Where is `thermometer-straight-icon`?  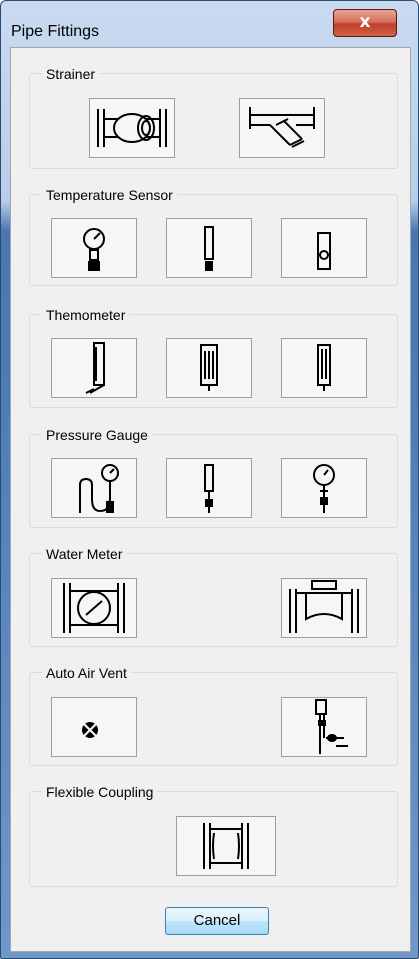 thermometer-straight-icon is located at coordinates (209, 367).